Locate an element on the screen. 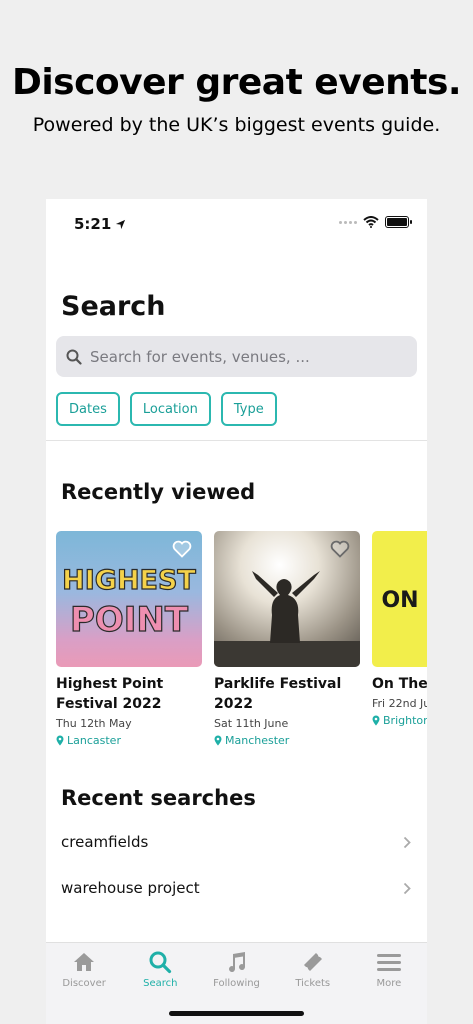 This screenshot has height=1024, width=473. recent-search-label: creamfields is located at coordinates (105, 842).